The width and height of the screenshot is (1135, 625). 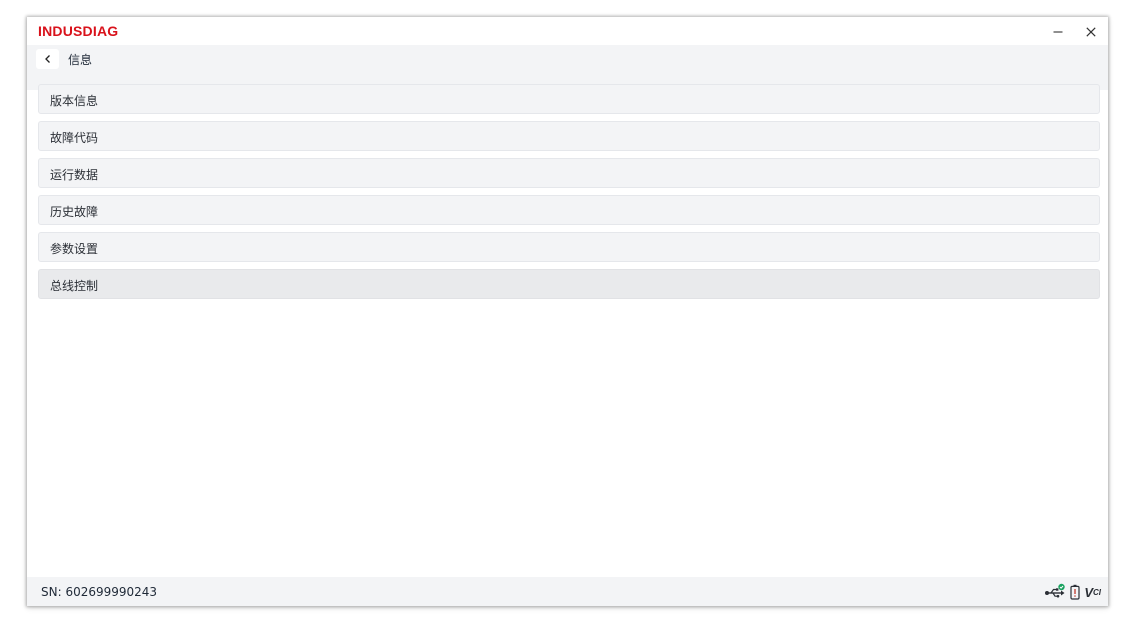 What do you see at coordinates (569, 136) in the screenshot?
I see `menu-item-fault-codes: 故障代码` at bounding box center [569, 136].